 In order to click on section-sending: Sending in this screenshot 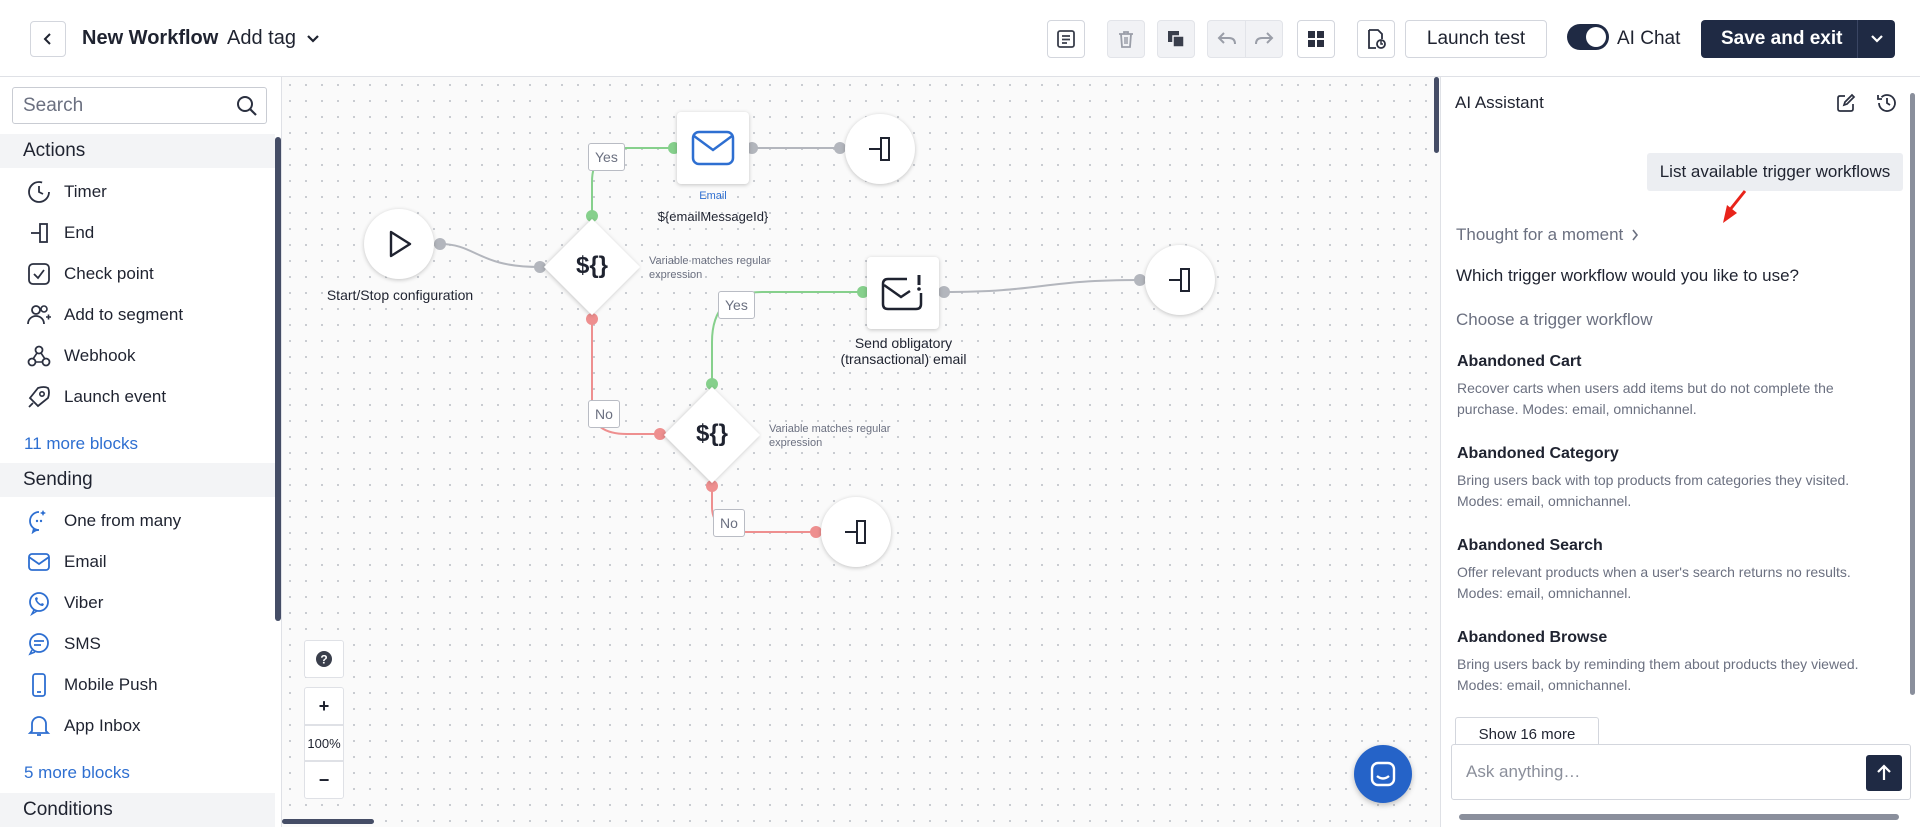, I will do `click(137, 480)`.